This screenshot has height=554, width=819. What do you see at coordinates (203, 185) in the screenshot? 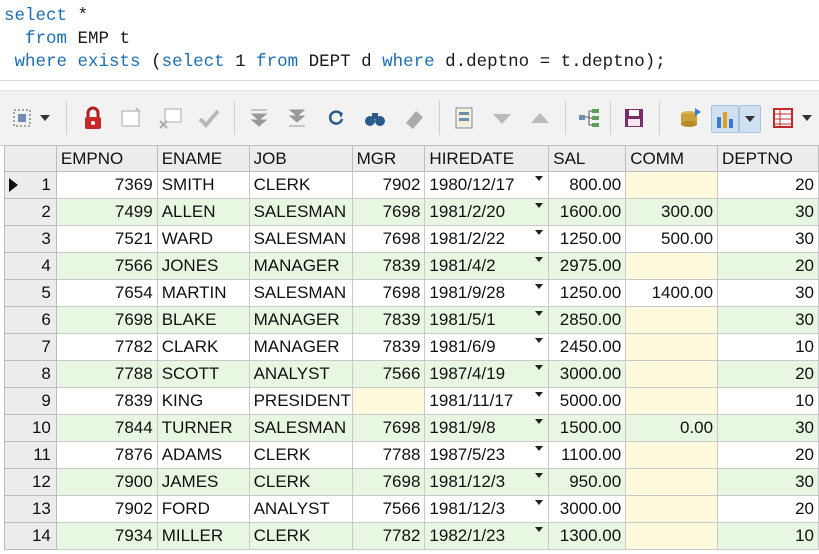
I see `cell-ename: SMITH` at bounding box center [203, 185].